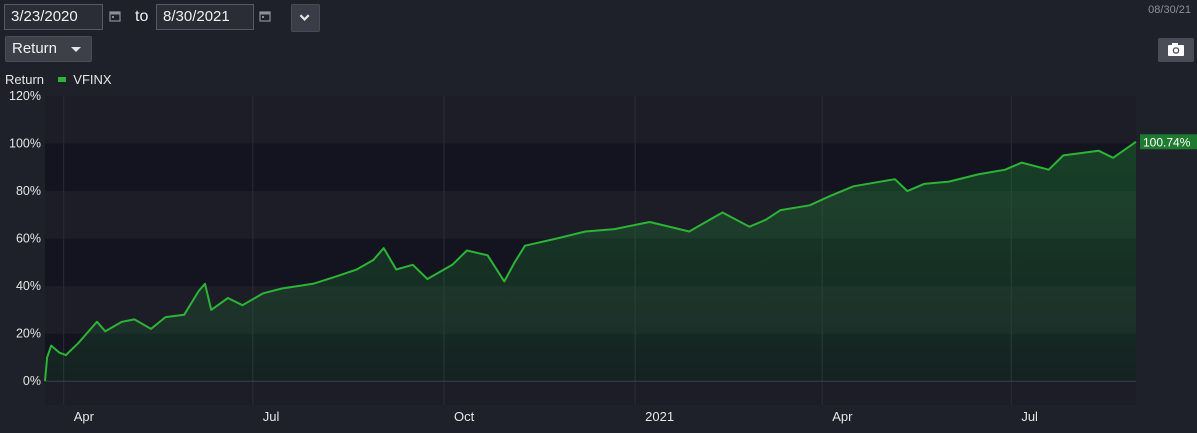  What do you see at coordinates (659, 416) in the screenshot?
I see `x-tick-label: 2021` at bounding box center [659, 416].